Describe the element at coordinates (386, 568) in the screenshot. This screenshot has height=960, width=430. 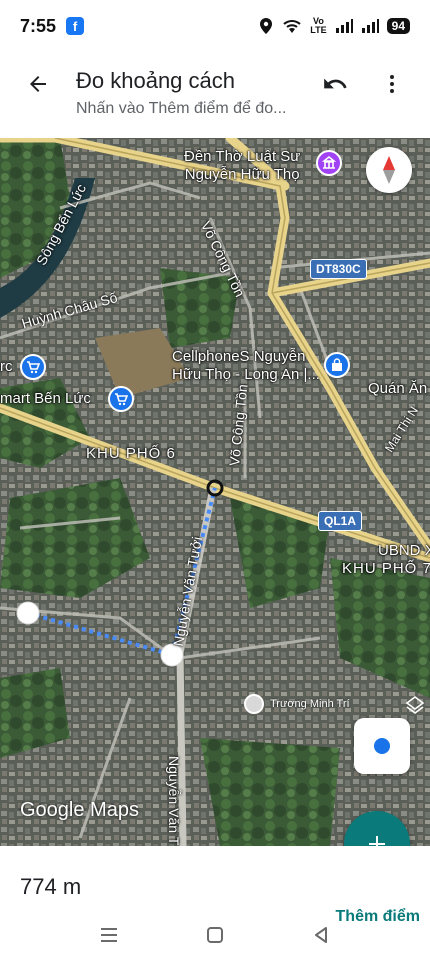
I see `label-khu-pho-7: KHU PHỐ 7` at that location.